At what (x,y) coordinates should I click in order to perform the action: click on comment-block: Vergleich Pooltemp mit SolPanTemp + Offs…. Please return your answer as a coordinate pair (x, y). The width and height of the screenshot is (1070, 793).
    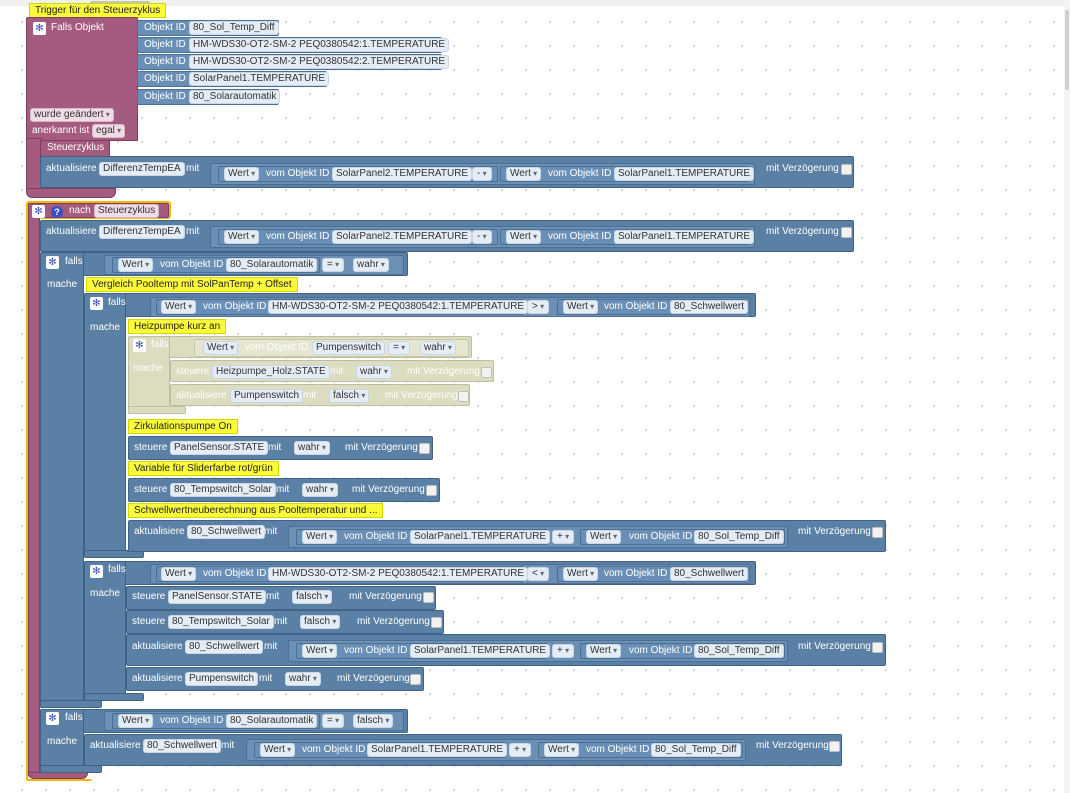
    Looking at the image, I should click on (192, 284).